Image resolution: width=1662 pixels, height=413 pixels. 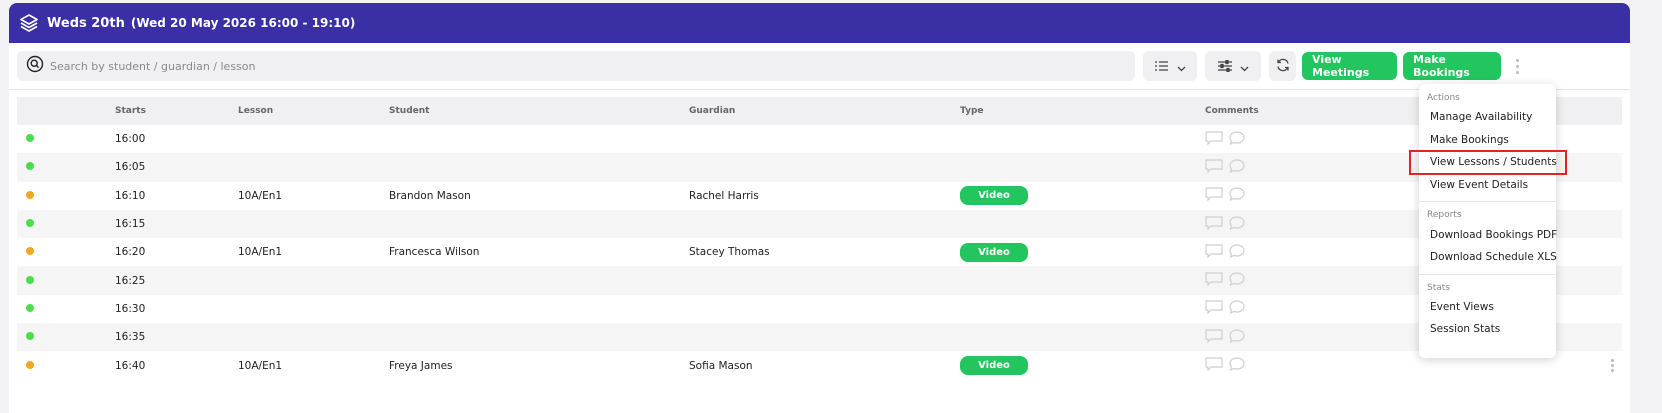 I want to click on table-row: 16:00, so click(x=819, y=139).